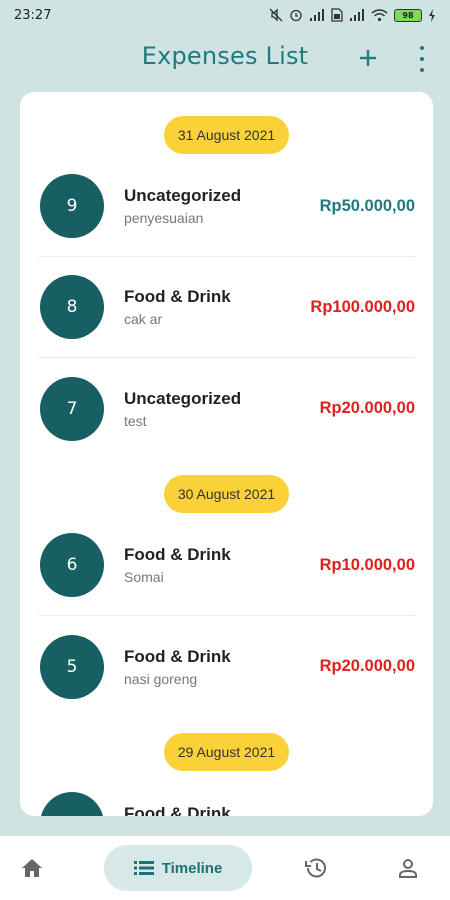 The width and height of the screenshot is (450, 900). What do you see at coordinates (379, 15) in the screenshot?
I see `wifi-icon` at bounding box center [379, 15].